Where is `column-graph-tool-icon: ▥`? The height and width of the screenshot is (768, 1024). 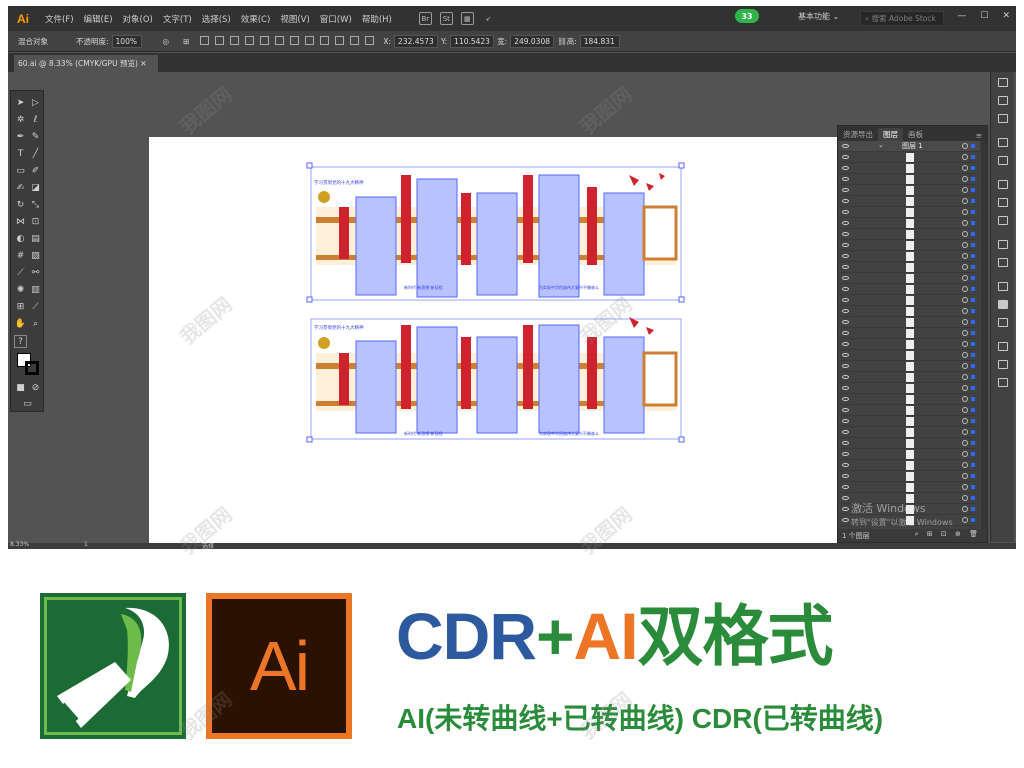
column-graph-tool-icon: ▥ is located at coordinates (35, 289).